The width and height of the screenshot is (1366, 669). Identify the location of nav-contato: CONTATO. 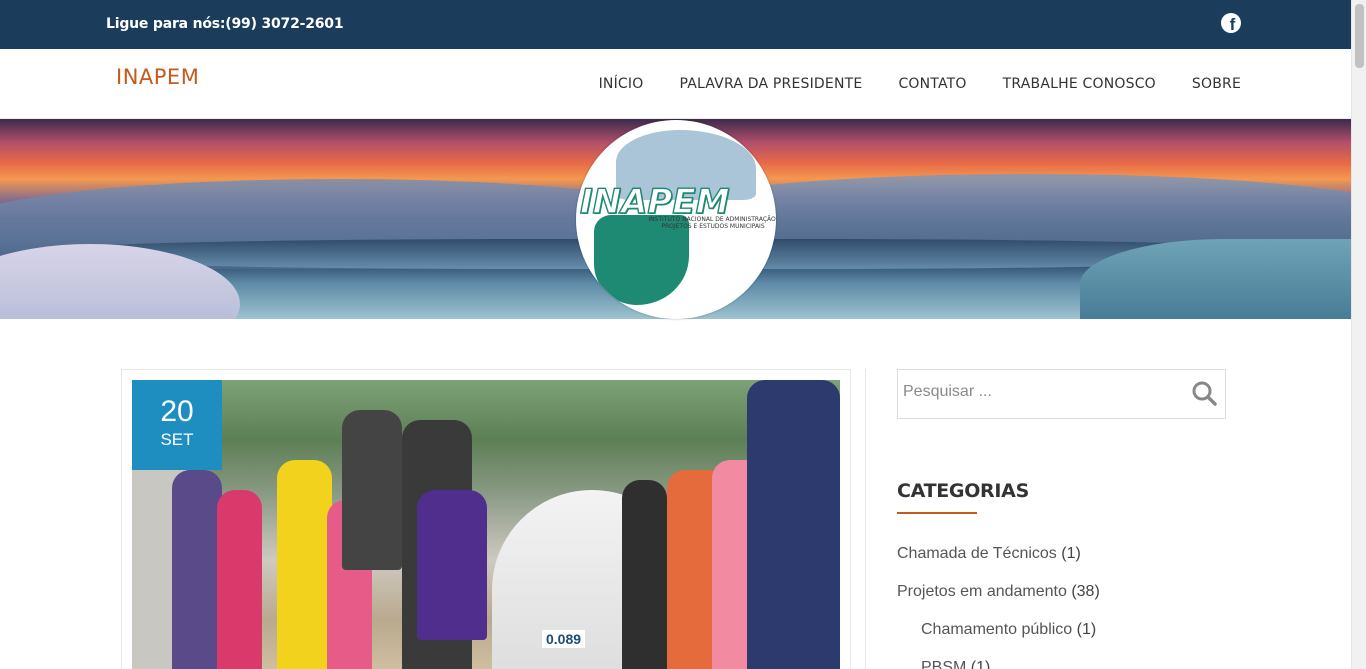
(932, 84).